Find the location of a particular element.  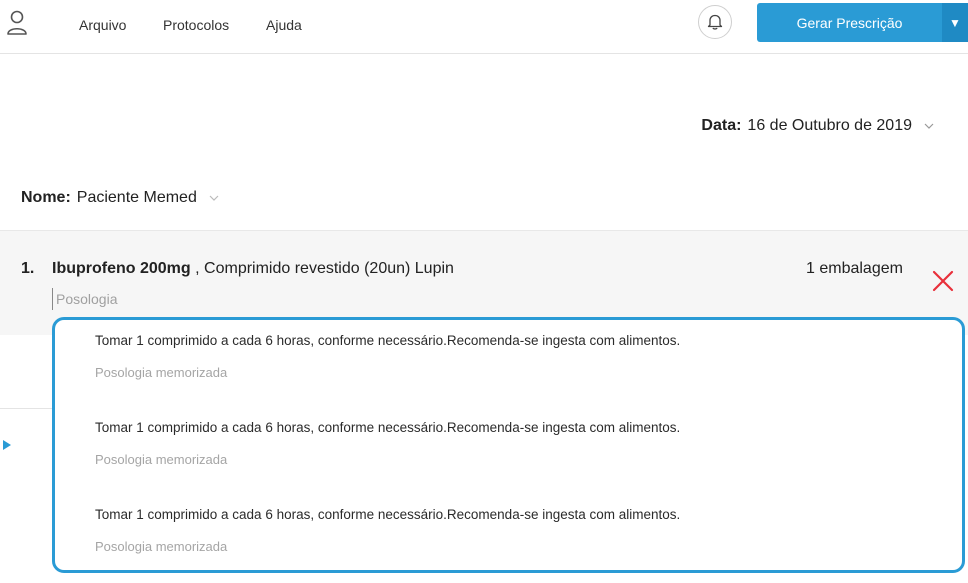

drug-name: Ibuprofeno 200mg is located at coordinates (121, 268).